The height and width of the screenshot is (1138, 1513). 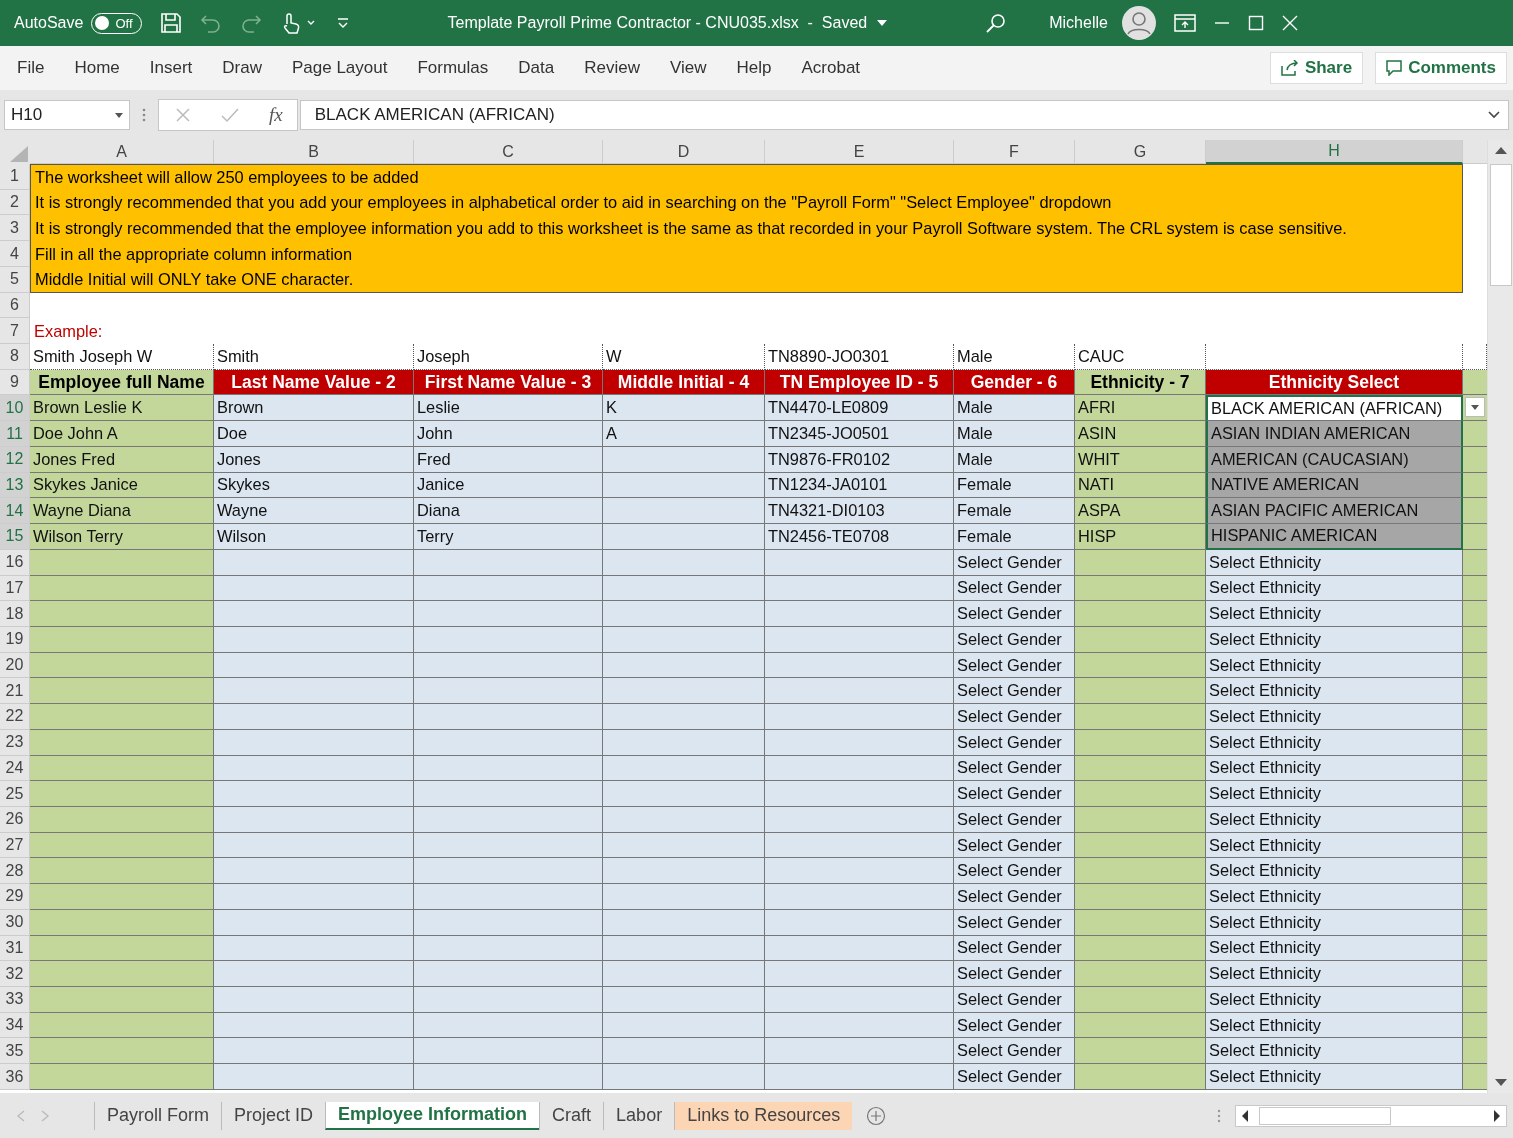 What do you see at coordinates (171, 68) in the screenshot?
I see `ribbon-tab: Insert` at bounding box center [171, 68].